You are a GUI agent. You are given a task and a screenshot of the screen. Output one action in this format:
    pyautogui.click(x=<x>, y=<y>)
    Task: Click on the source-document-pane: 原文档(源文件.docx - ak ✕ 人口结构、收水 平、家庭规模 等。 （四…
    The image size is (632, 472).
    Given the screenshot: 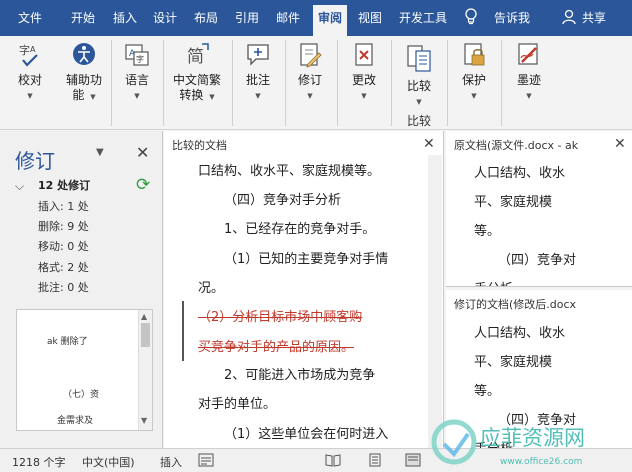 What is the action you would take?
    pyautogui.click(x=539, y=209)
    